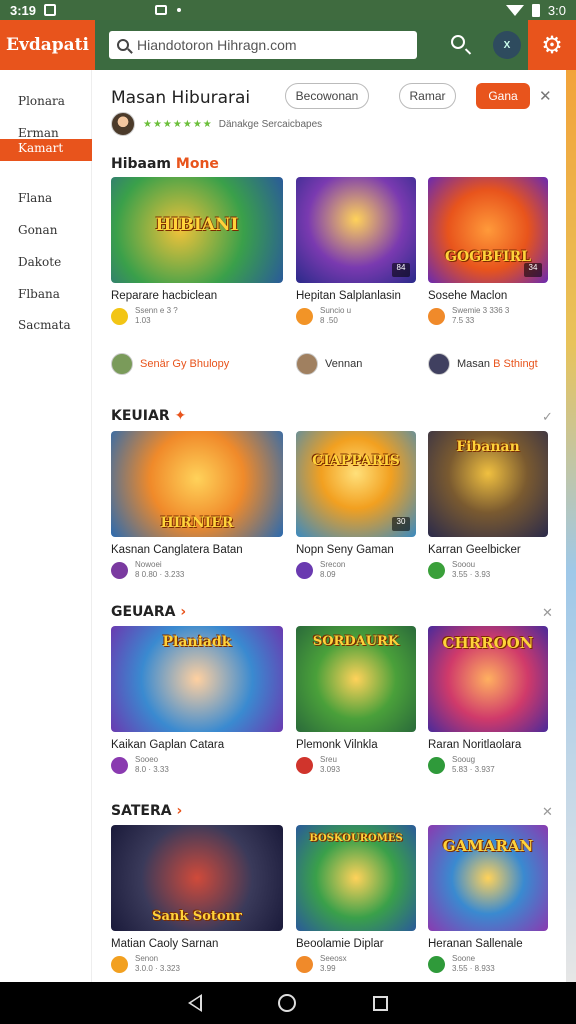 The image size is (576, 1024). Describe the element at coordinates (147, 811) in the screenshot. I see `section-title: SATERA ›` at that location.